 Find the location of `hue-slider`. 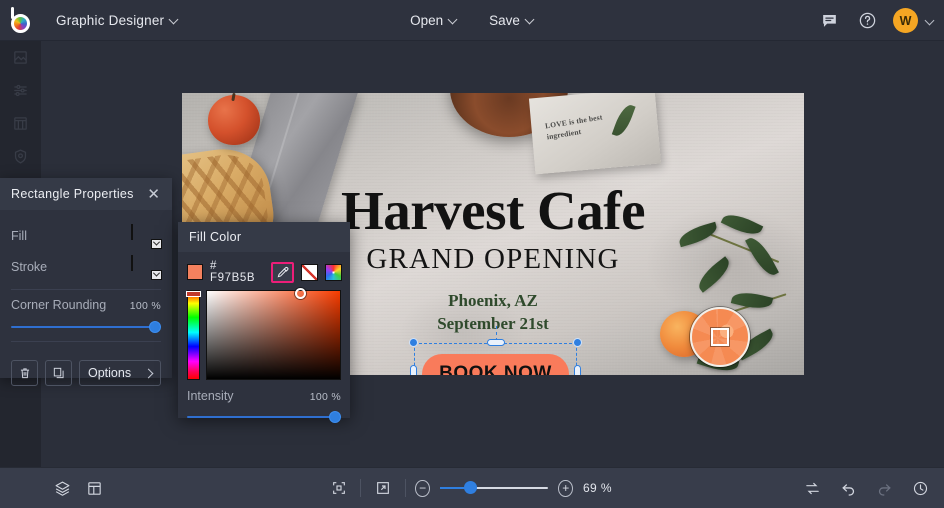

hue-slider is located at coordinates (193, 335).